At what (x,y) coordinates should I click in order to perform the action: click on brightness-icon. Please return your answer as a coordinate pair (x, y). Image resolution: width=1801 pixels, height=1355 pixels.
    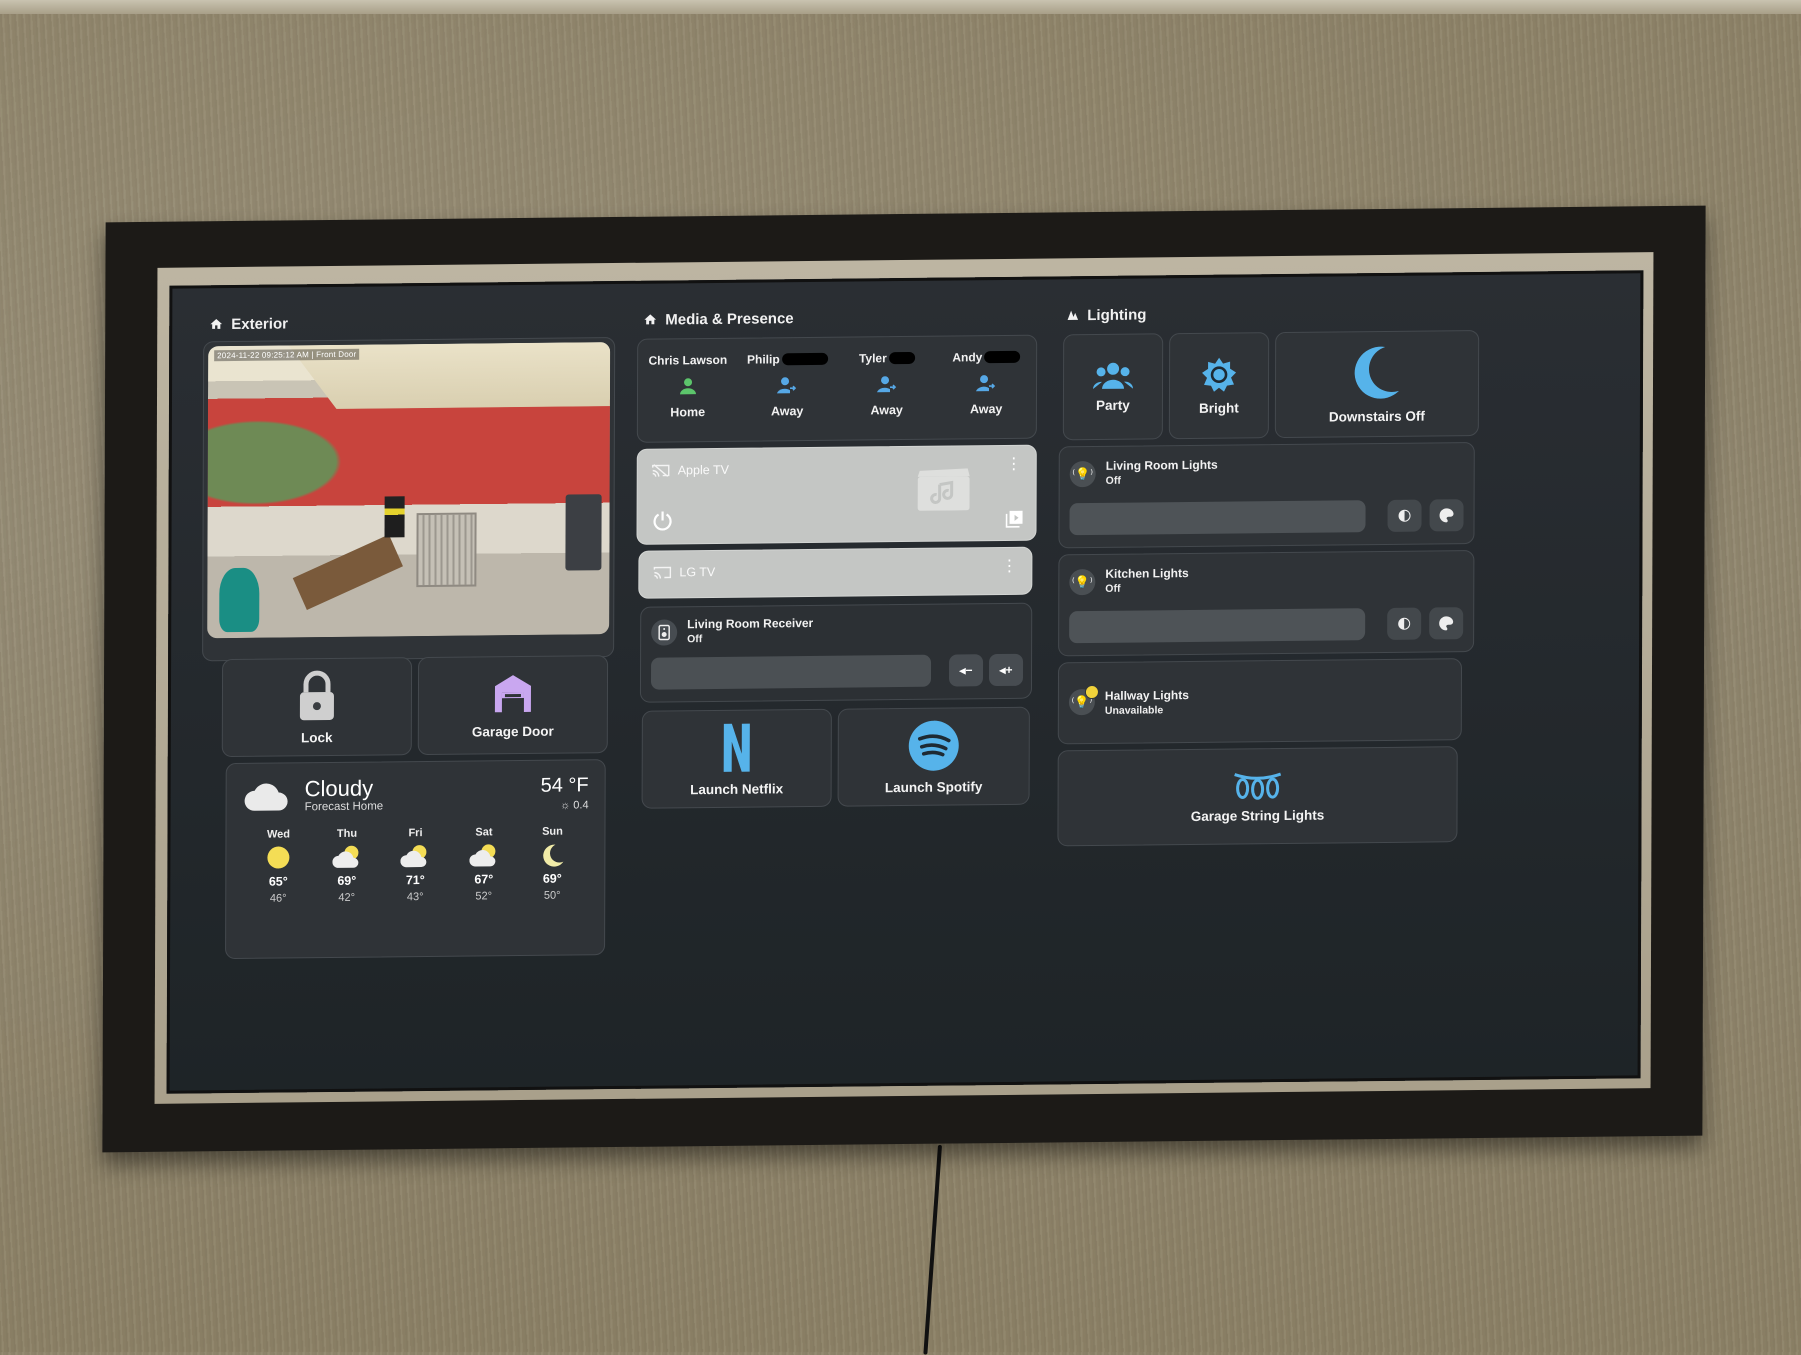
    Looking at the image, I should click on (1219, 374).